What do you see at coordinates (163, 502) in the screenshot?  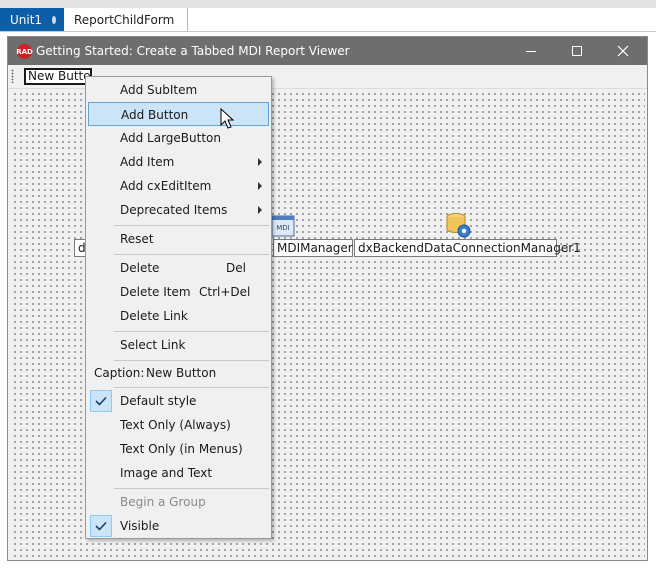 I see `menu-item-label: Begin a Group` at bounding box center [163, 502].